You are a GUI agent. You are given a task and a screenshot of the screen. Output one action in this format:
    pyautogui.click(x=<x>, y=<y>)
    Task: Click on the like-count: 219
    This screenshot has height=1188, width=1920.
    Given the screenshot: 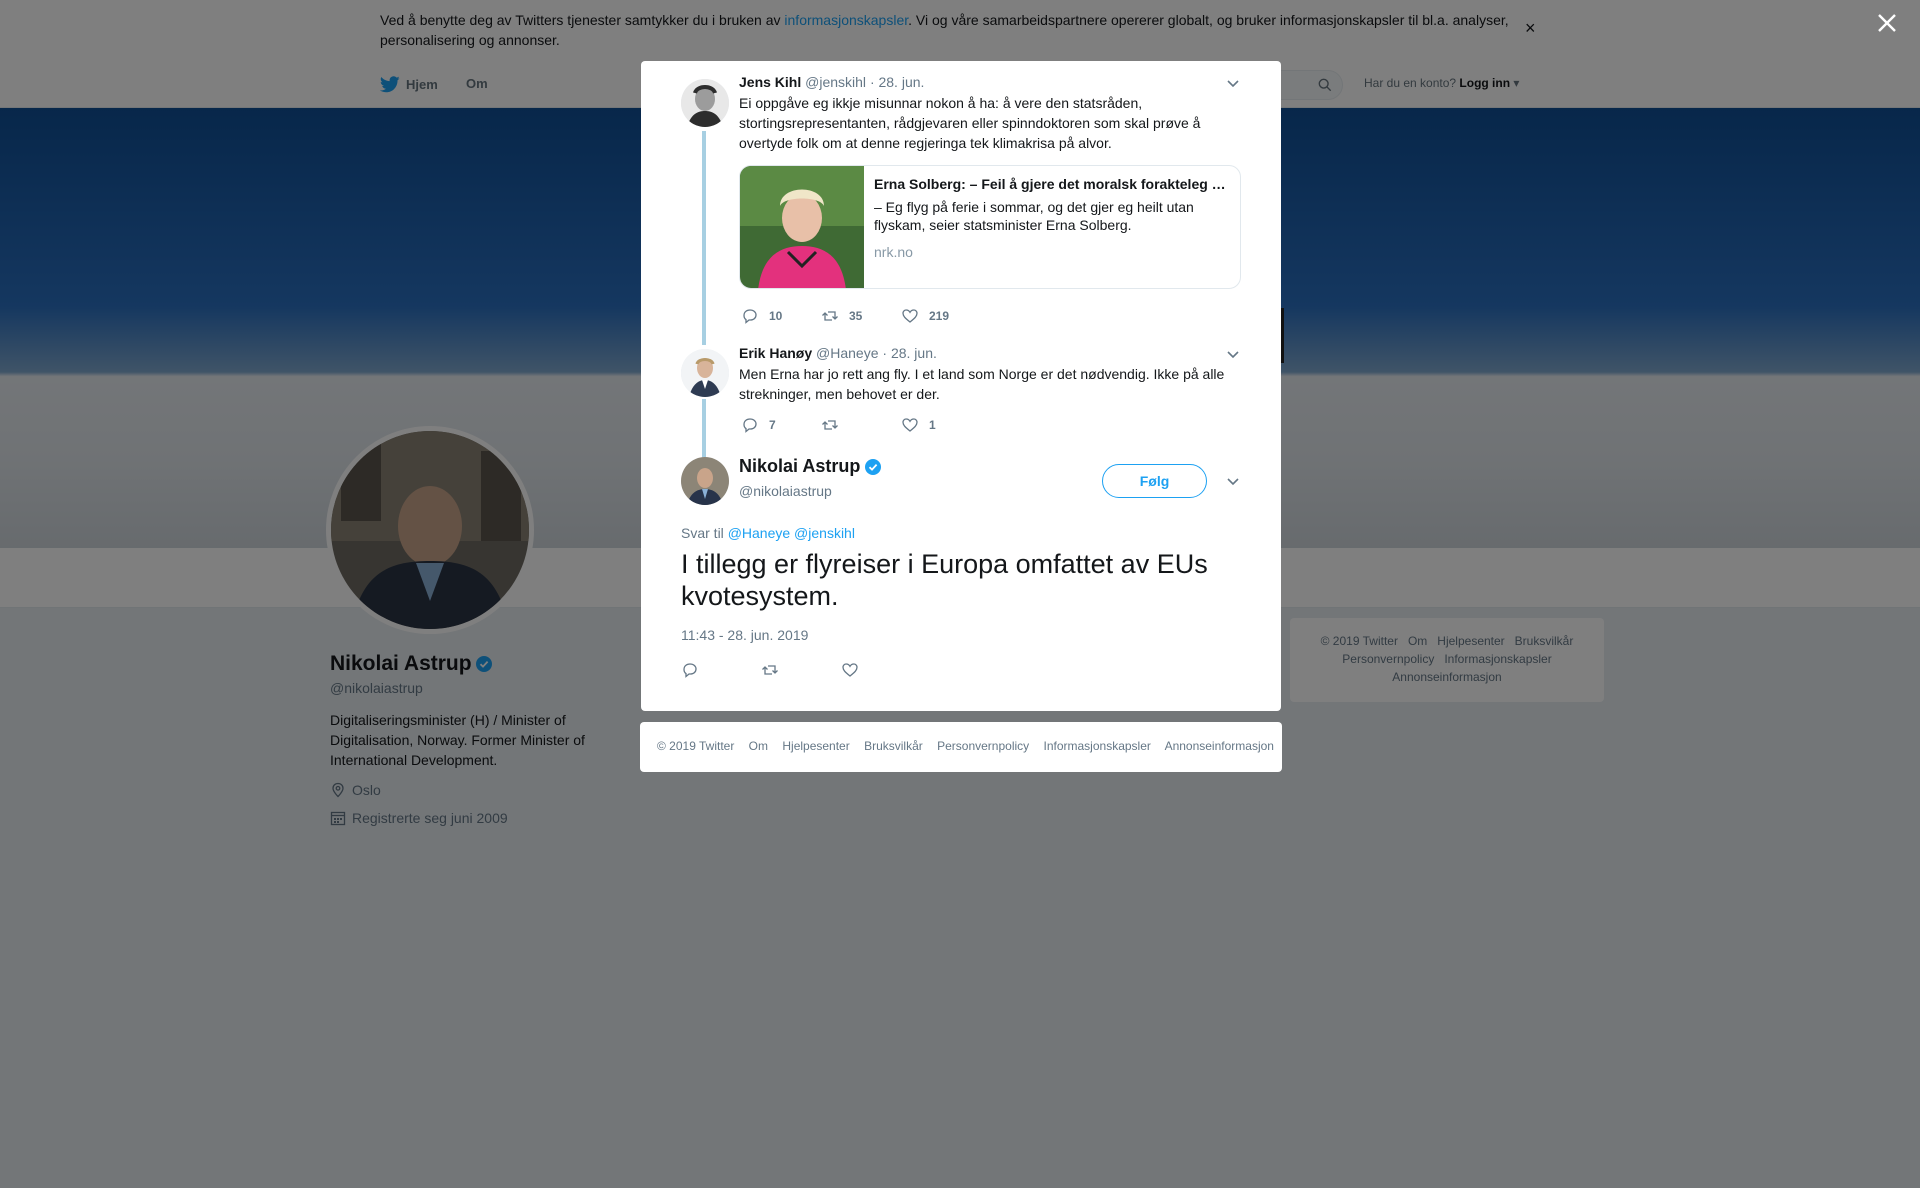 What is the action you would take?
    pyautogui.click(x=939, y=316)
    